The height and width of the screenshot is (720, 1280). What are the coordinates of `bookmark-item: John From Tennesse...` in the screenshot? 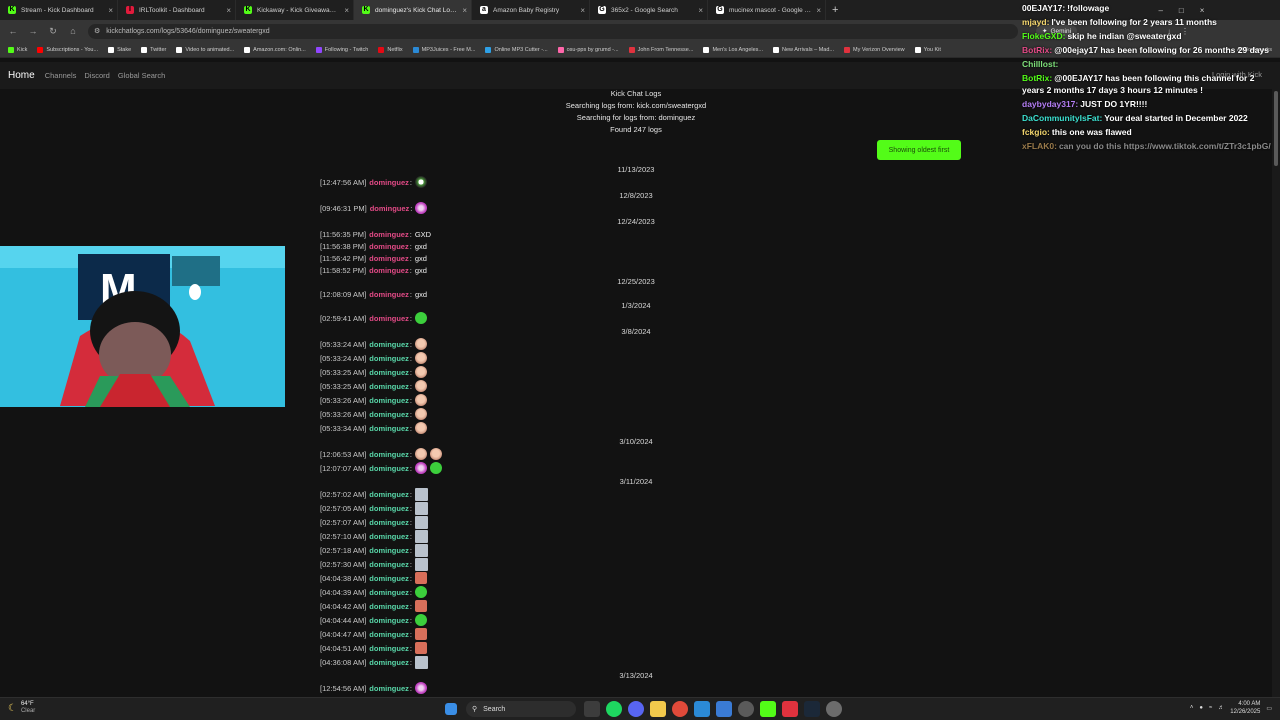 It's located at (660, 49).